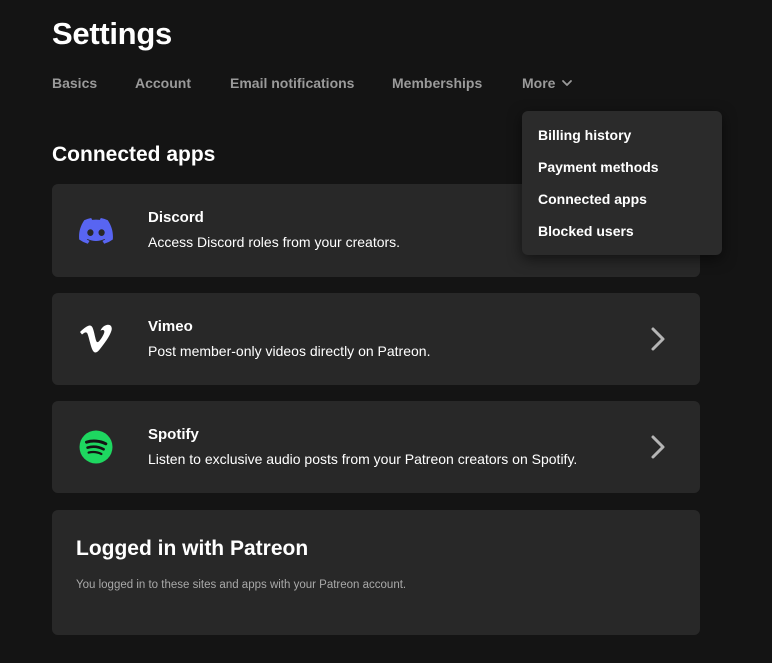  I want to click on tab-more: More, so click(547, 83).